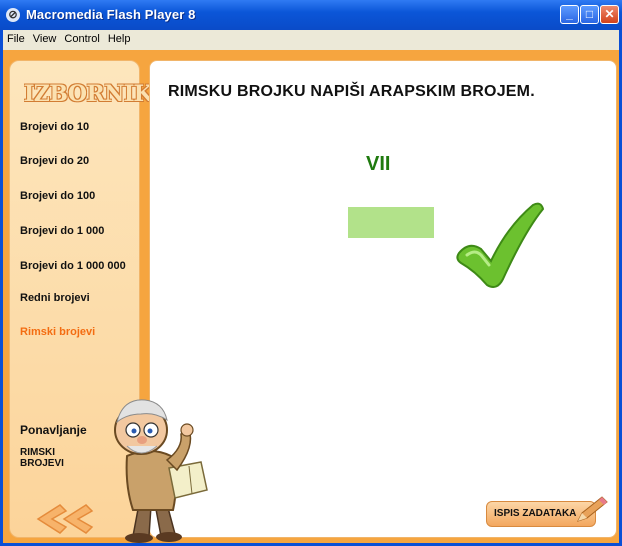 Image resolution: width=622 pixels, height=546 pixels. Describe the element at coordinates (391, 222) in the screenshot. I see `answer-input` at that location.